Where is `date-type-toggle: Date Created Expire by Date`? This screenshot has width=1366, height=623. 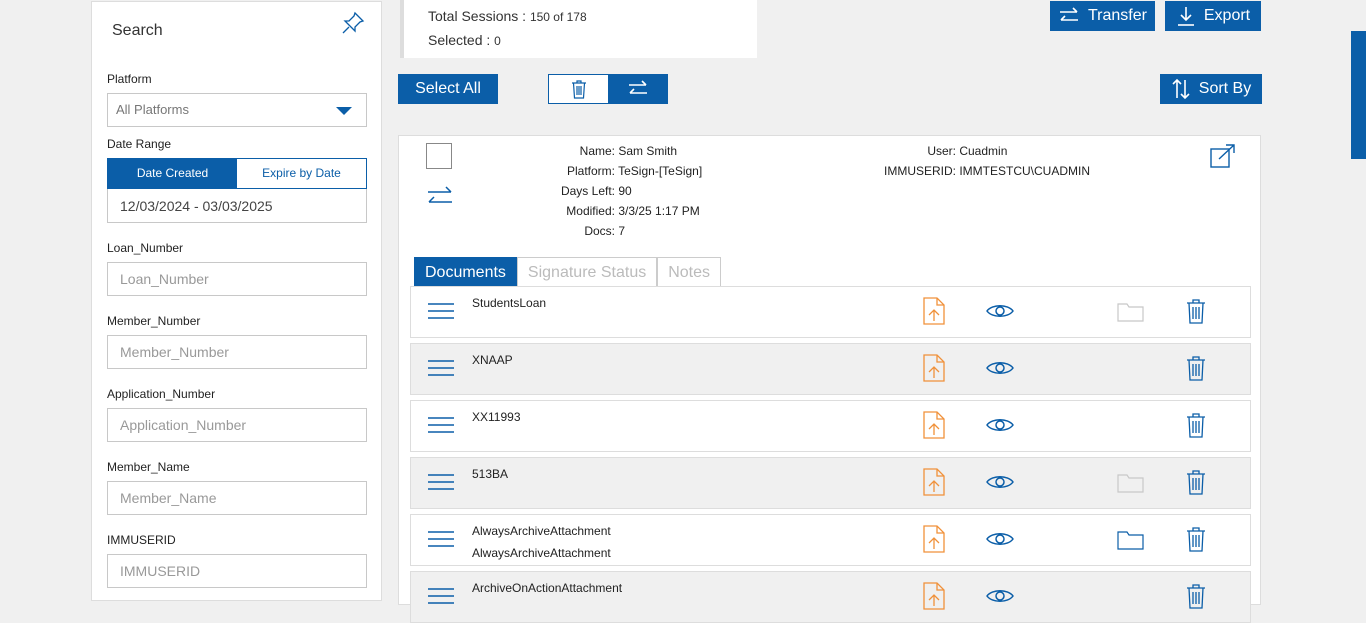 date-type-toggle: Date Created Expire by Date is located at coordinates (237, 173).